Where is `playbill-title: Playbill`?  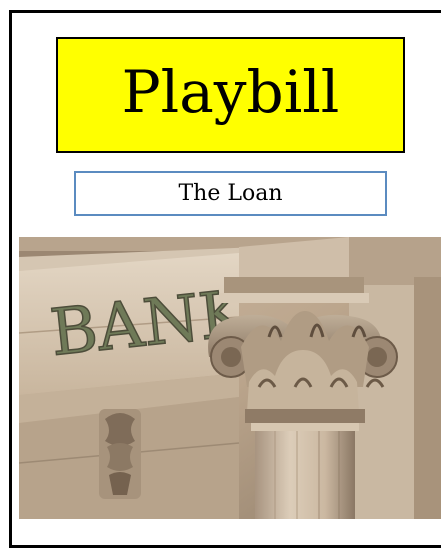 playbill-title: Playbill is located at coordinates (230, 92).